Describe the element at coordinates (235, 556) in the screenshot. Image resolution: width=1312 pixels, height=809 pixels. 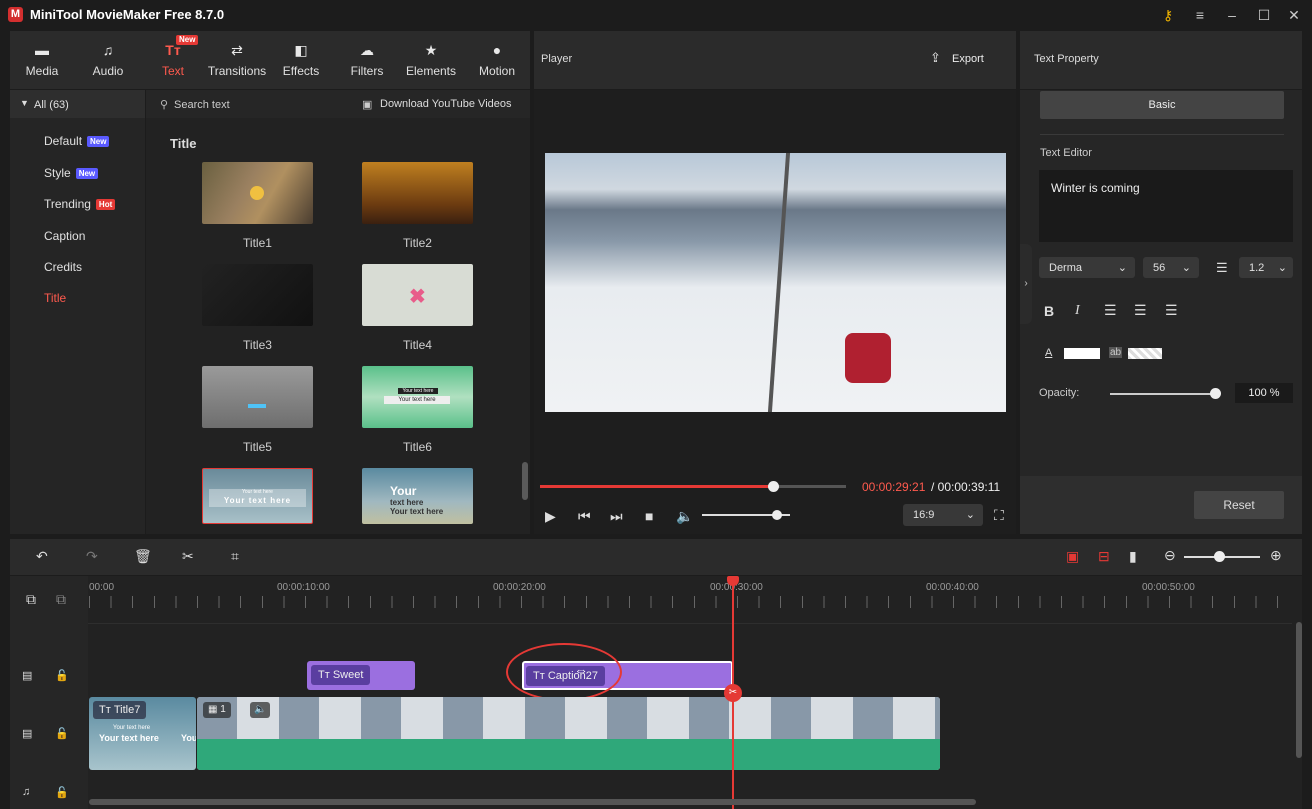
I see `crop-icon: ⌗` at that location.